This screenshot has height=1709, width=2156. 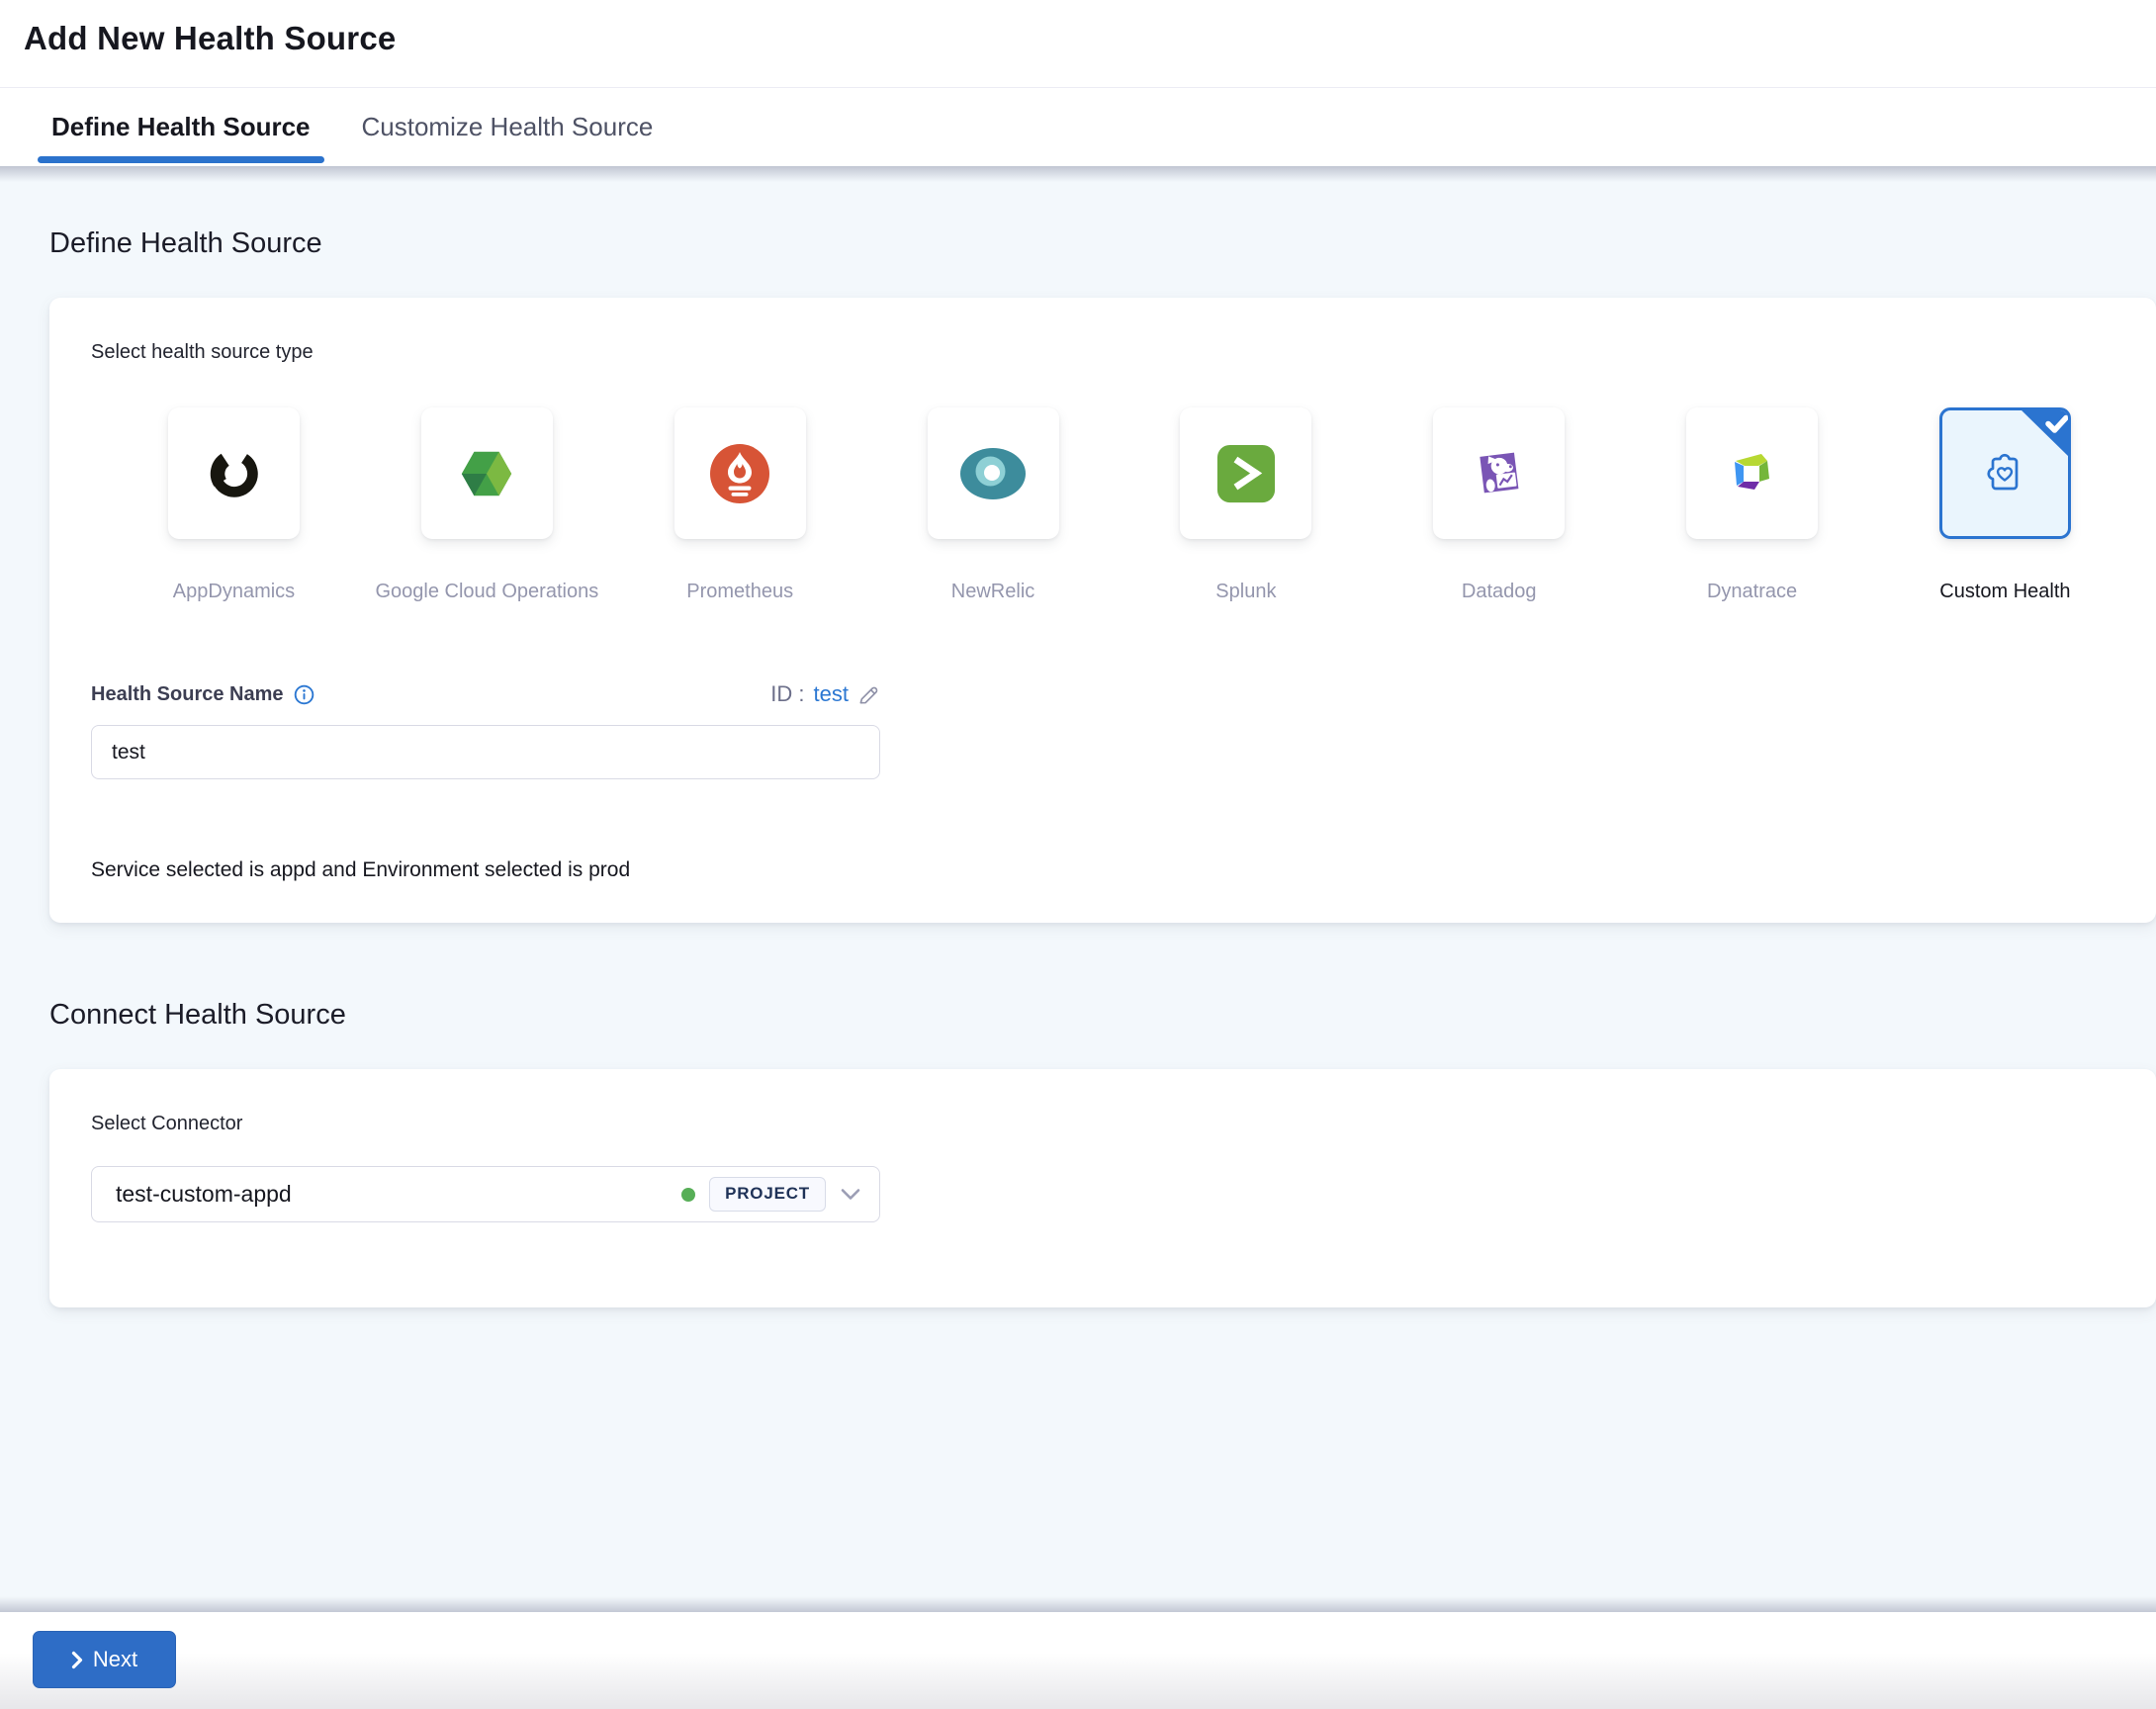 What do you see at coordinates (688, 1194) in the screenshot?
I see `connector-status-dot` at bounding box center [688, 1194].